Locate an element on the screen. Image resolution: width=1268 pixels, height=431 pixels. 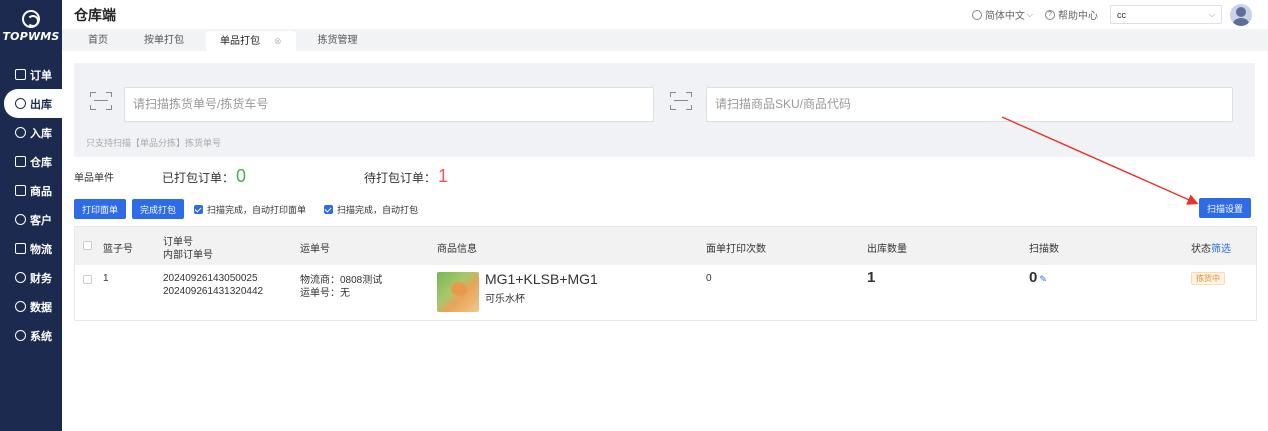
scan-hint: 只支持扫描【单品分拣】拣货单号 is located at coordinates (154, 143).